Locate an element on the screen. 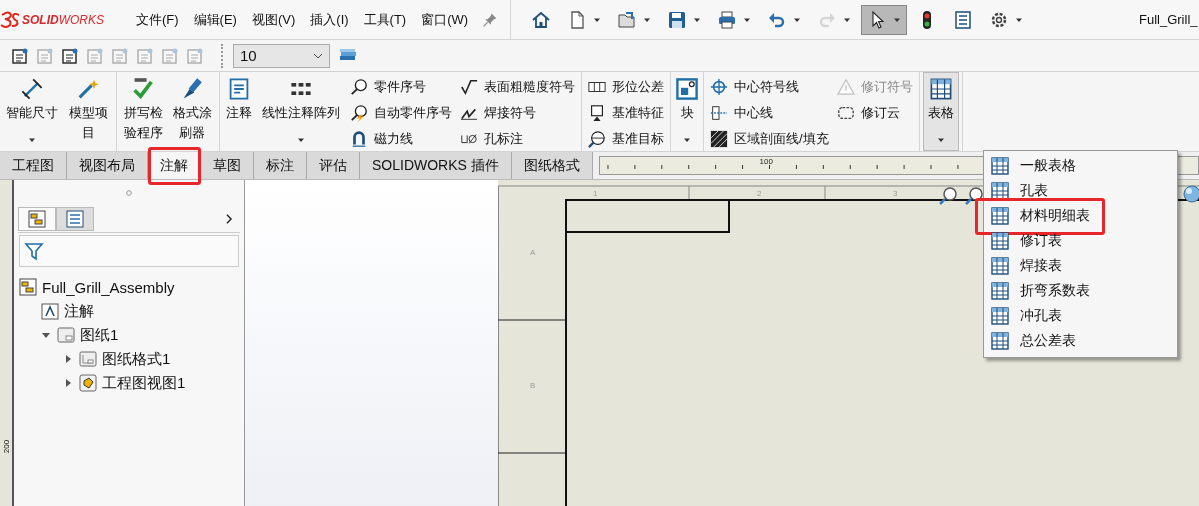 Image resolution: width=1199 pixels, height=506 pixels. ribbon-button: 拼写检验程序 is located at coordinates (143, 111).